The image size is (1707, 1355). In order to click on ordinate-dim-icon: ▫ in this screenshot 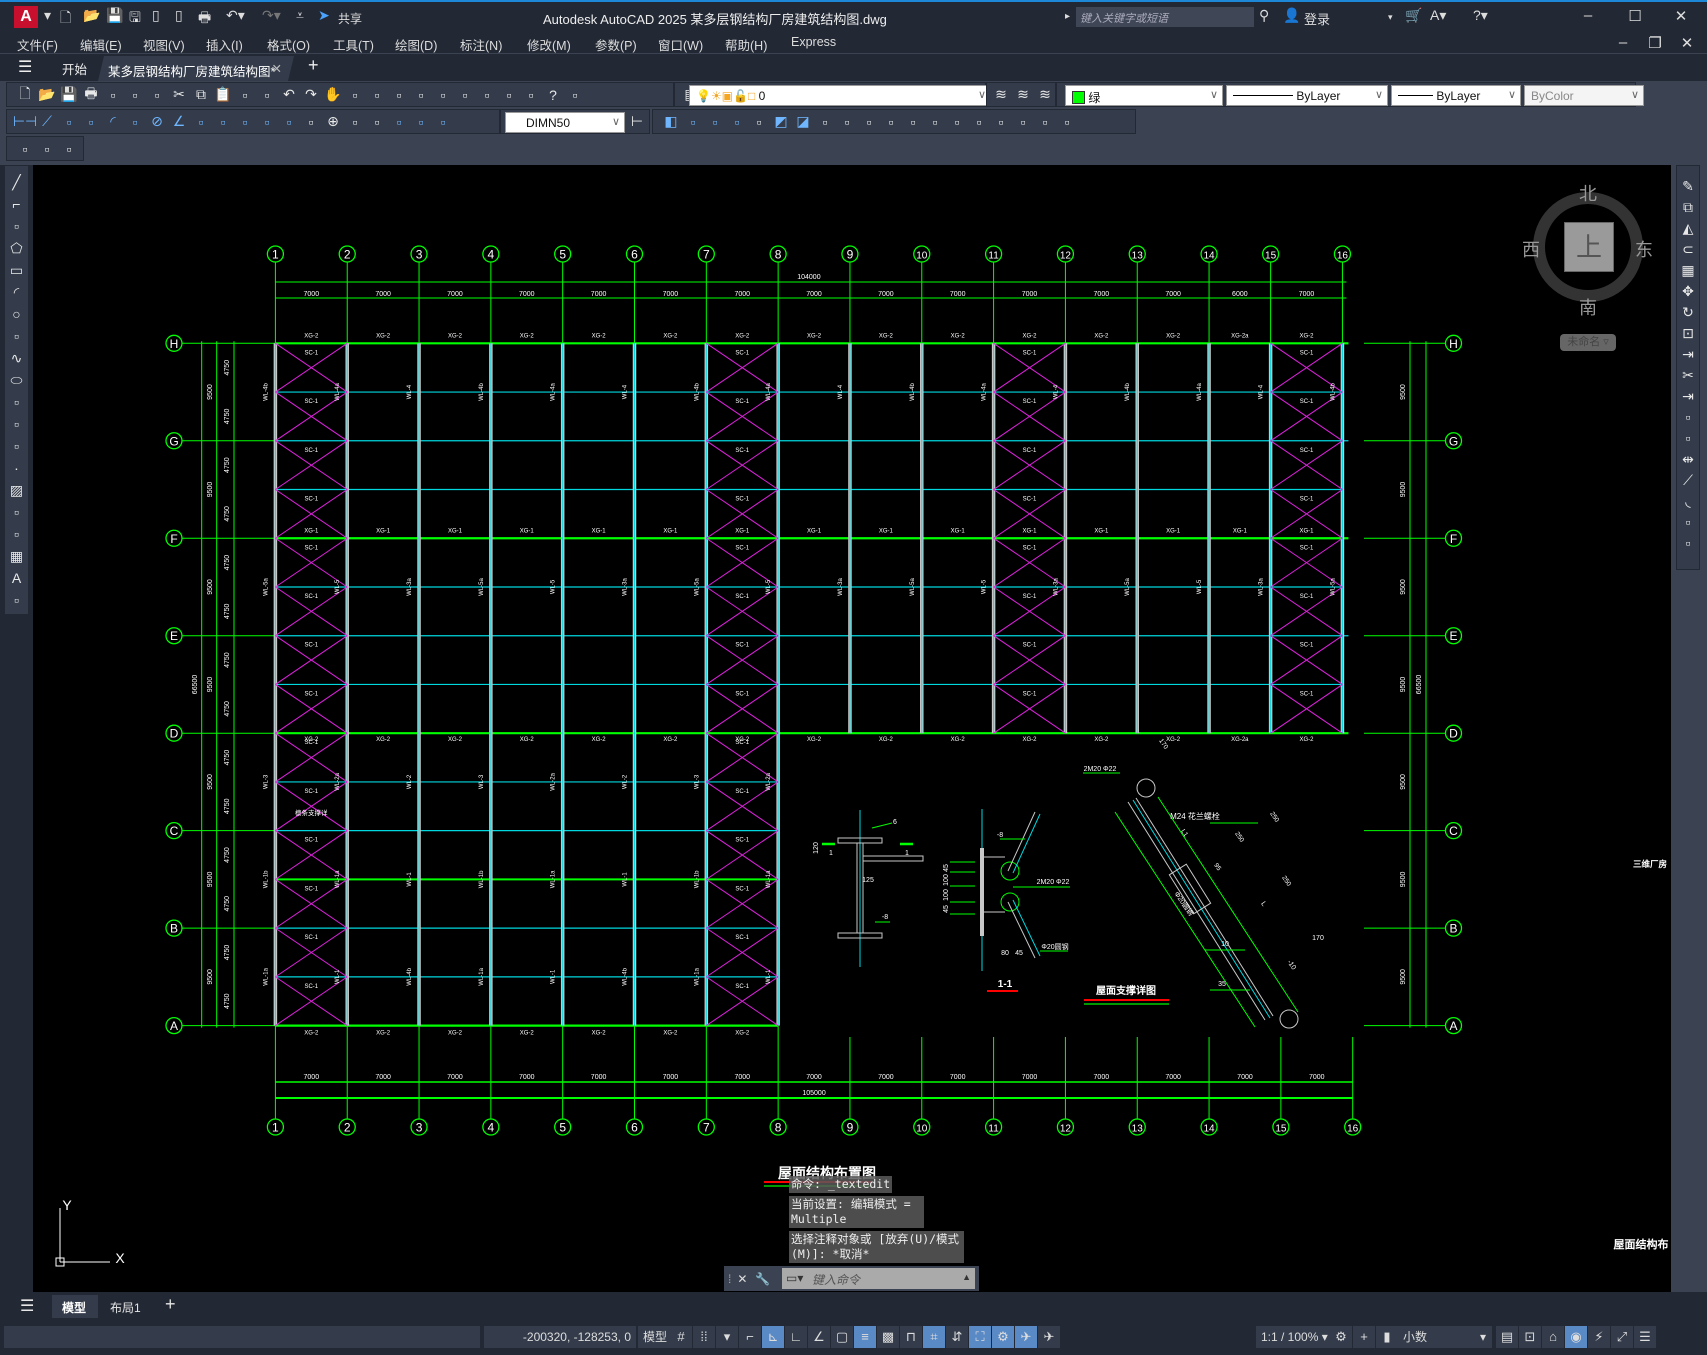, I will do `click(91, 122)`.